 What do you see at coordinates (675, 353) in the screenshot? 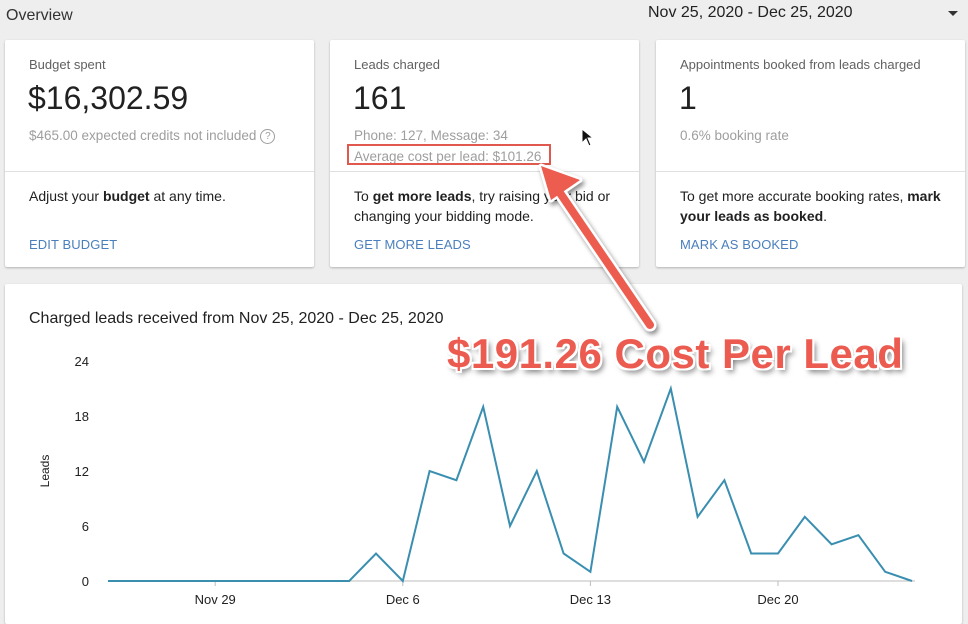
I see `cost-per-lead-annotation: $191.26 Cost Per Lead` at bounding box center [675, 353].